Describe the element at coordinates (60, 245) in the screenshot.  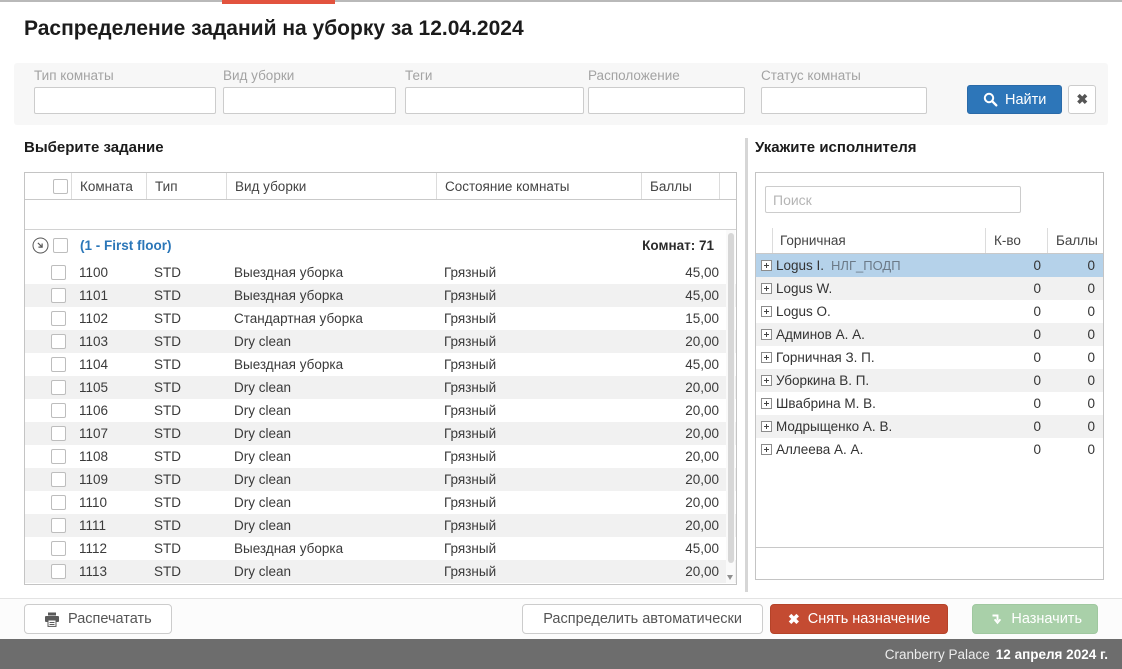
I see `group-checkbox` at that location.